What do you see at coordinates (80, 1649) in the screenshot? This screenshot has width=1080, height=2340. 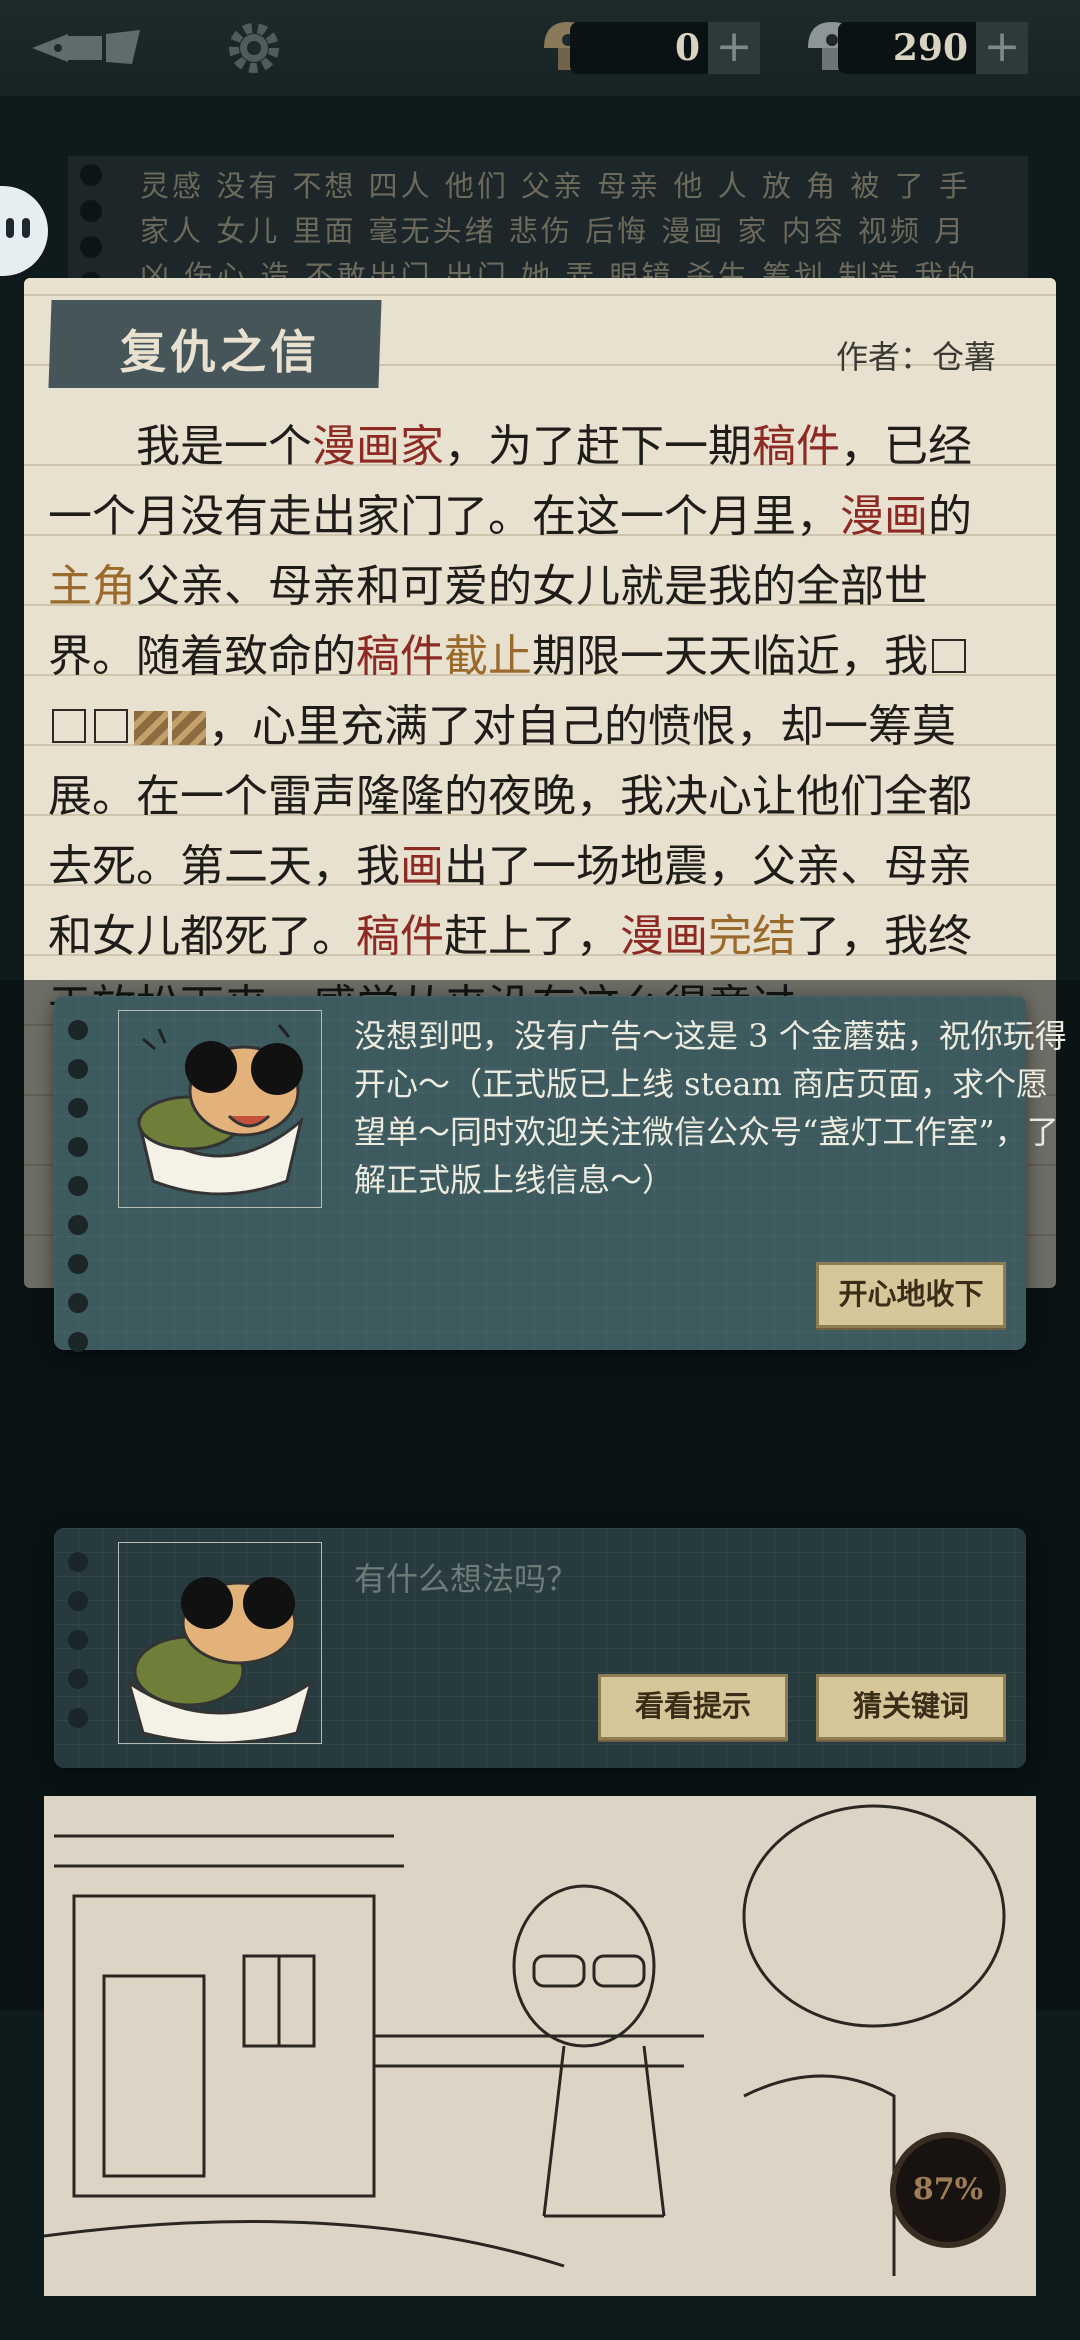 I see `panel-holes` at bounding box center [80, 1649].